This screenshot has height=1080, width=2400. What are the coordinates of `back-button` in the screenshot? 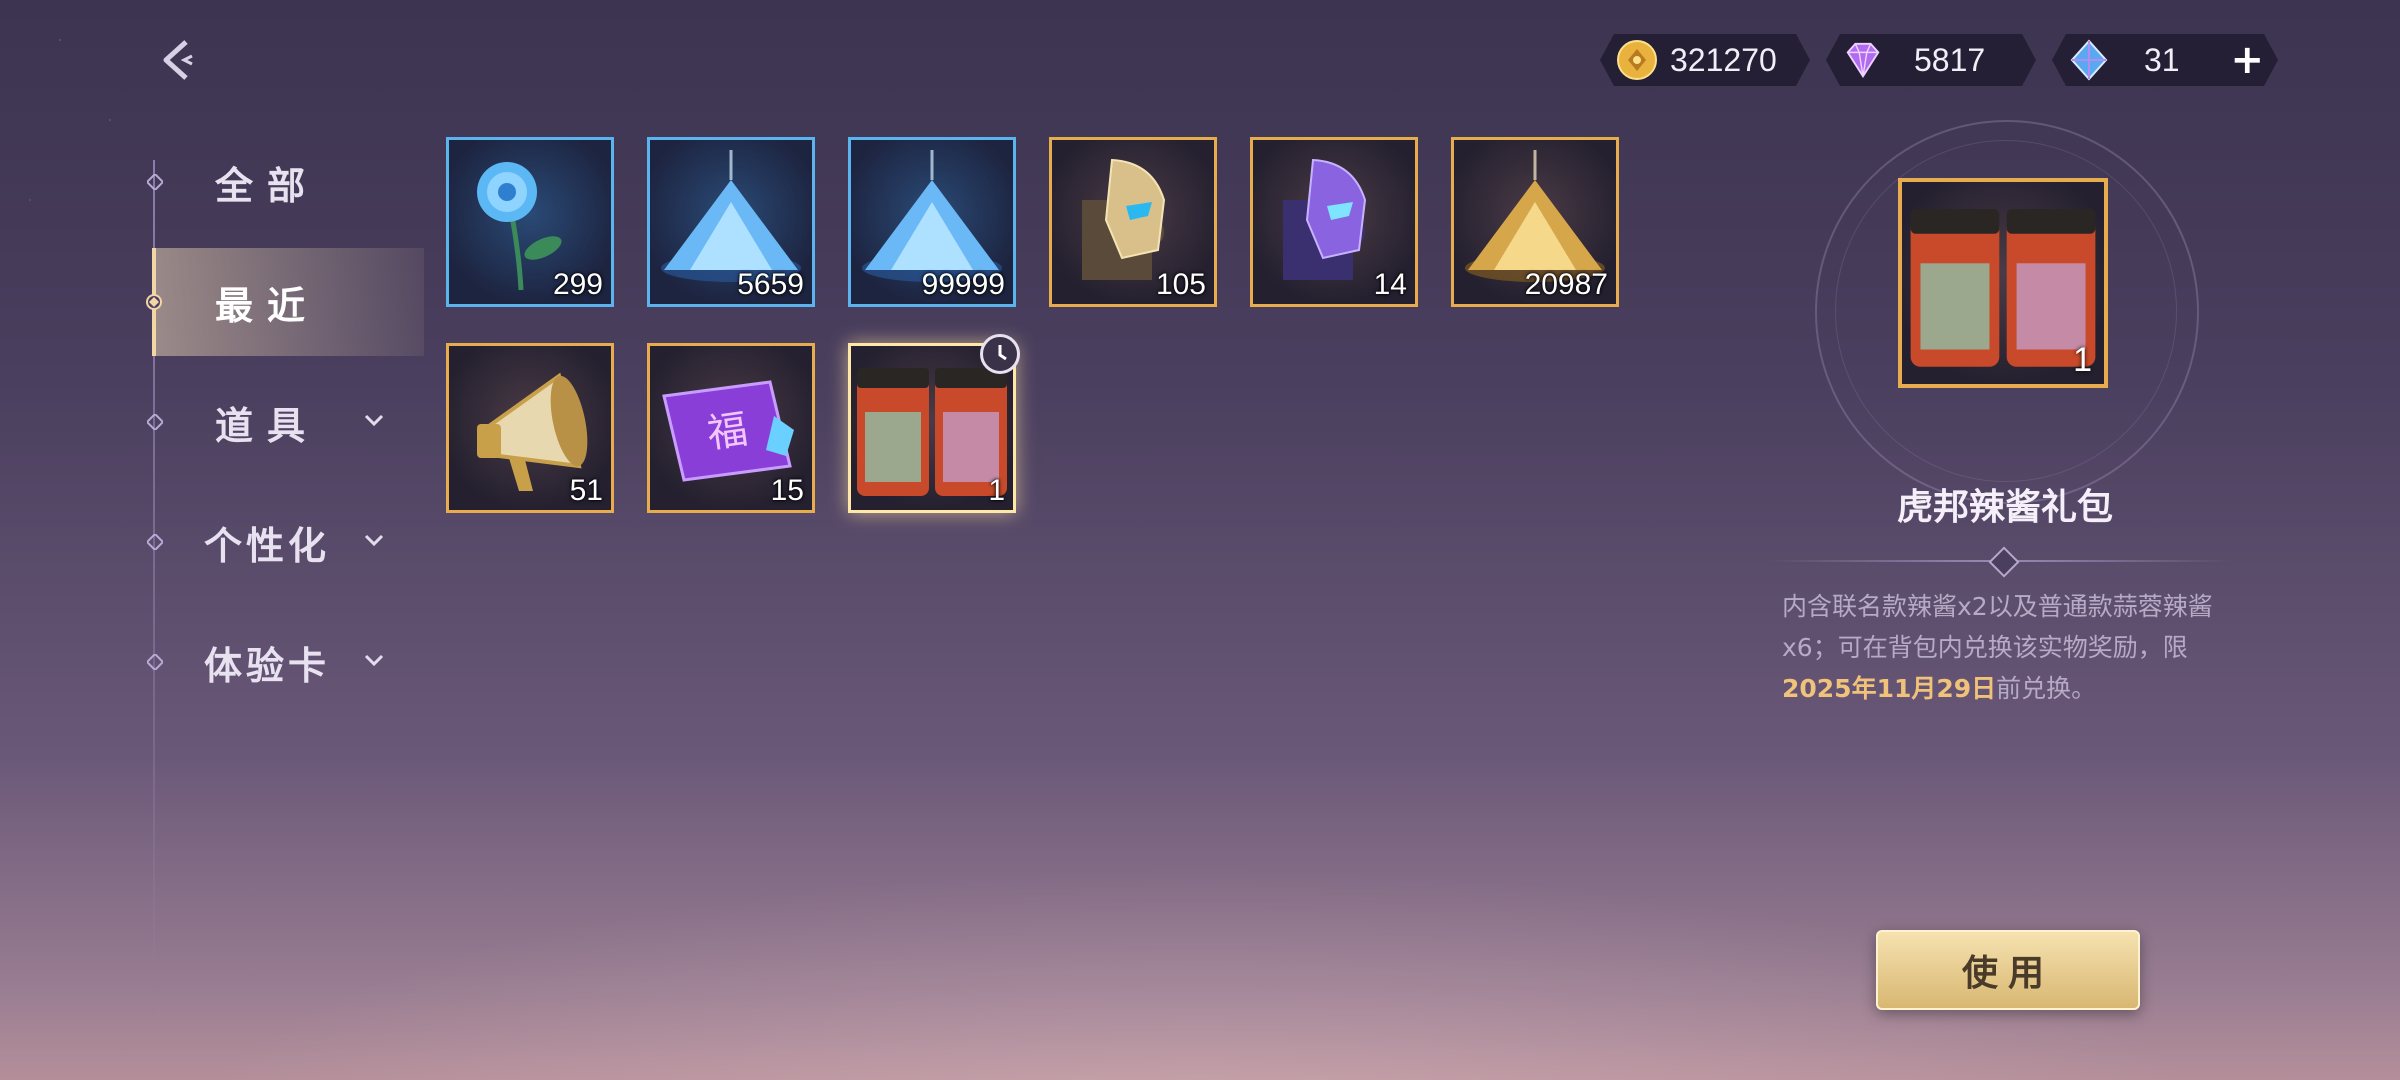 It's located at (180, 60).